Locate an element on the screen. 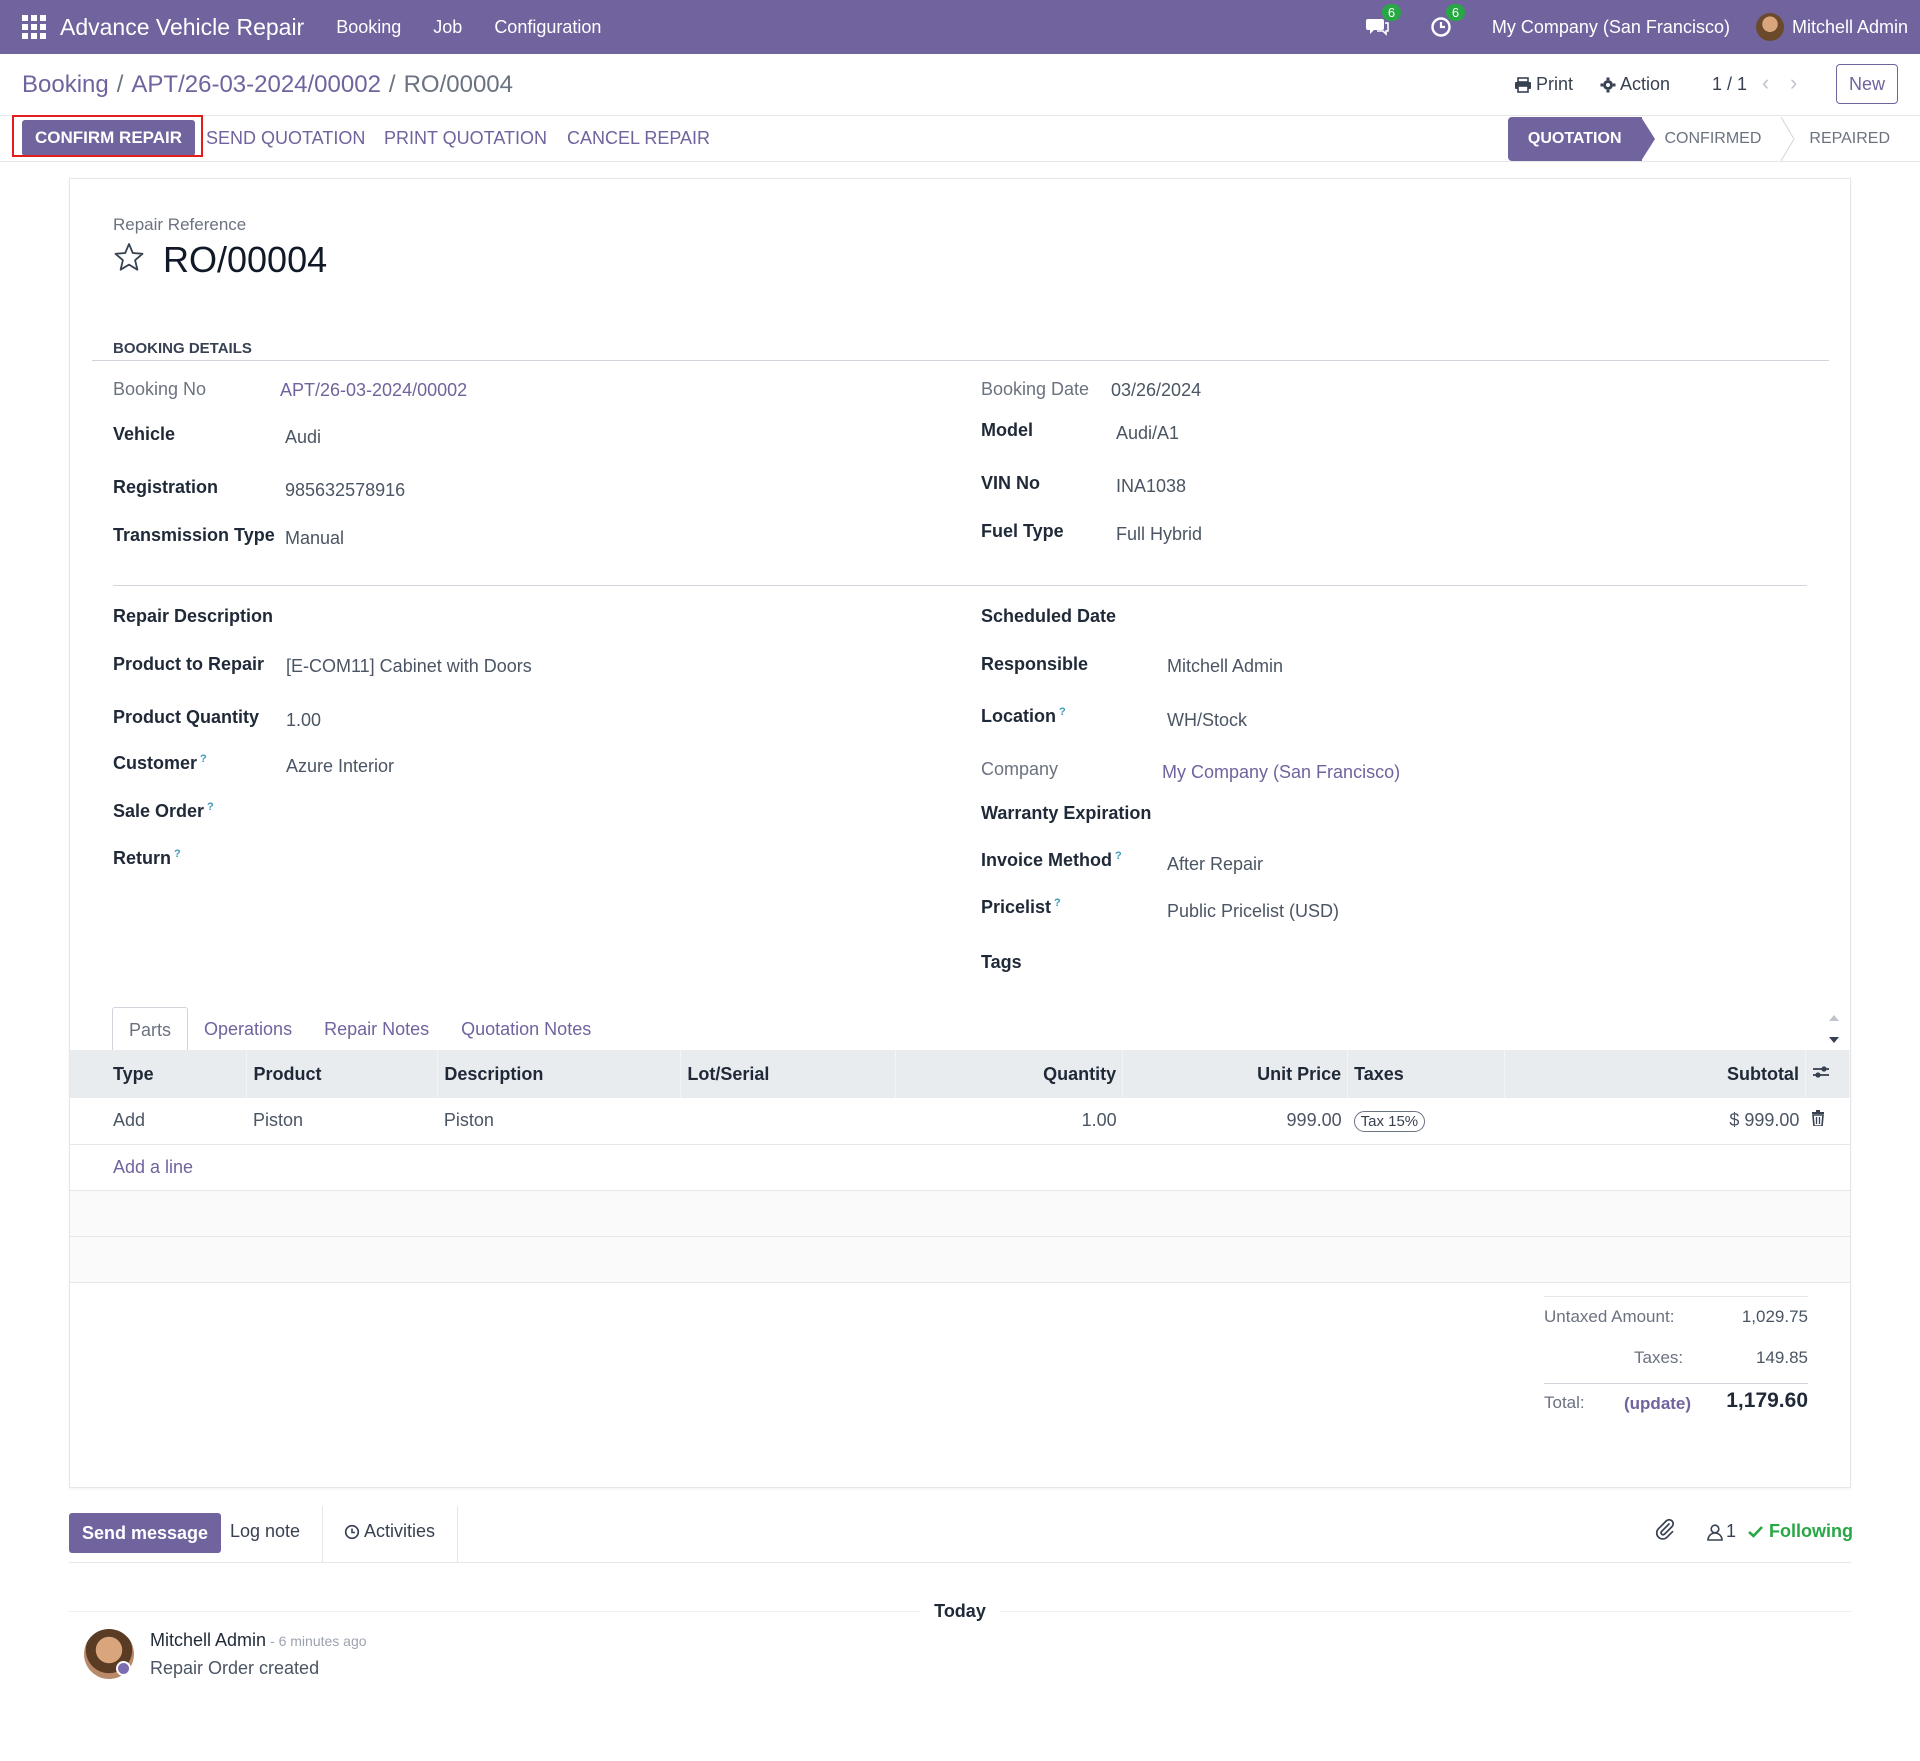  cell-type: Add is located at coordinates (158, 1121).